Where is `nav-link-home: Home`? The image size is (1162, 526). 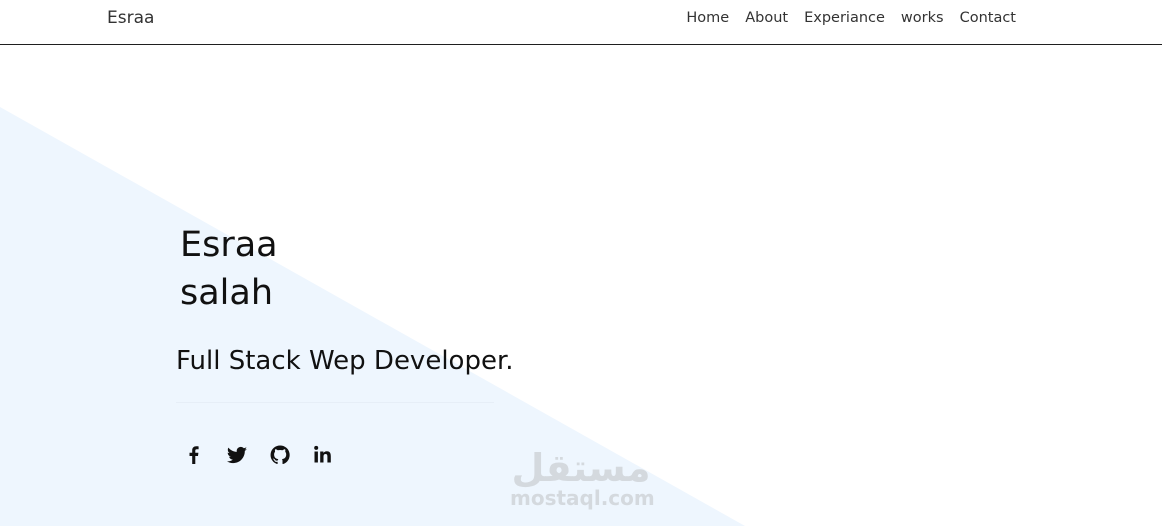 nav-link-home: Home is located at coordinates (707, 18).